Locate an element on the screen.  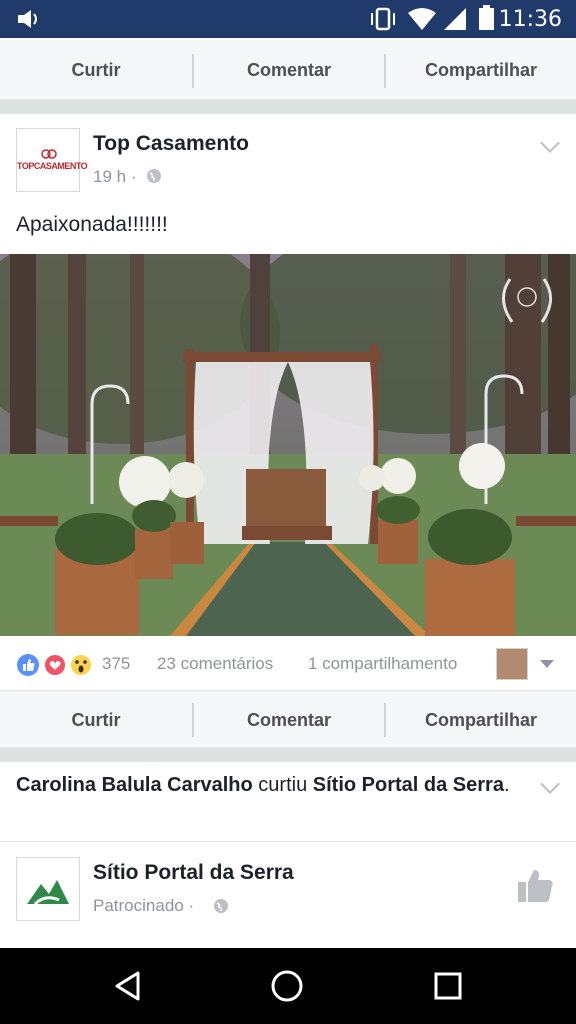
avatar is located at coordinates (512, 664).